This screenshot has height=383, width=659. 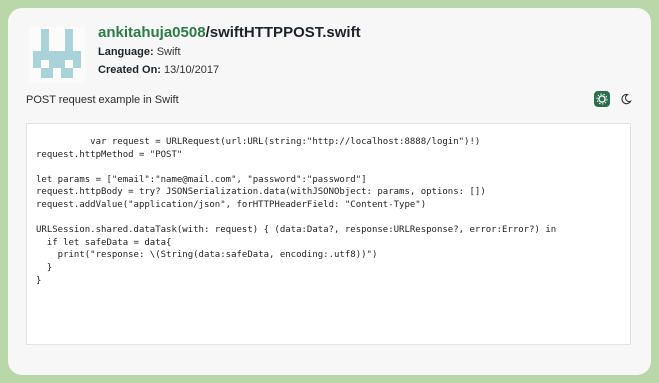 I want to click on light-theme-button, so click(x=602, y=99).